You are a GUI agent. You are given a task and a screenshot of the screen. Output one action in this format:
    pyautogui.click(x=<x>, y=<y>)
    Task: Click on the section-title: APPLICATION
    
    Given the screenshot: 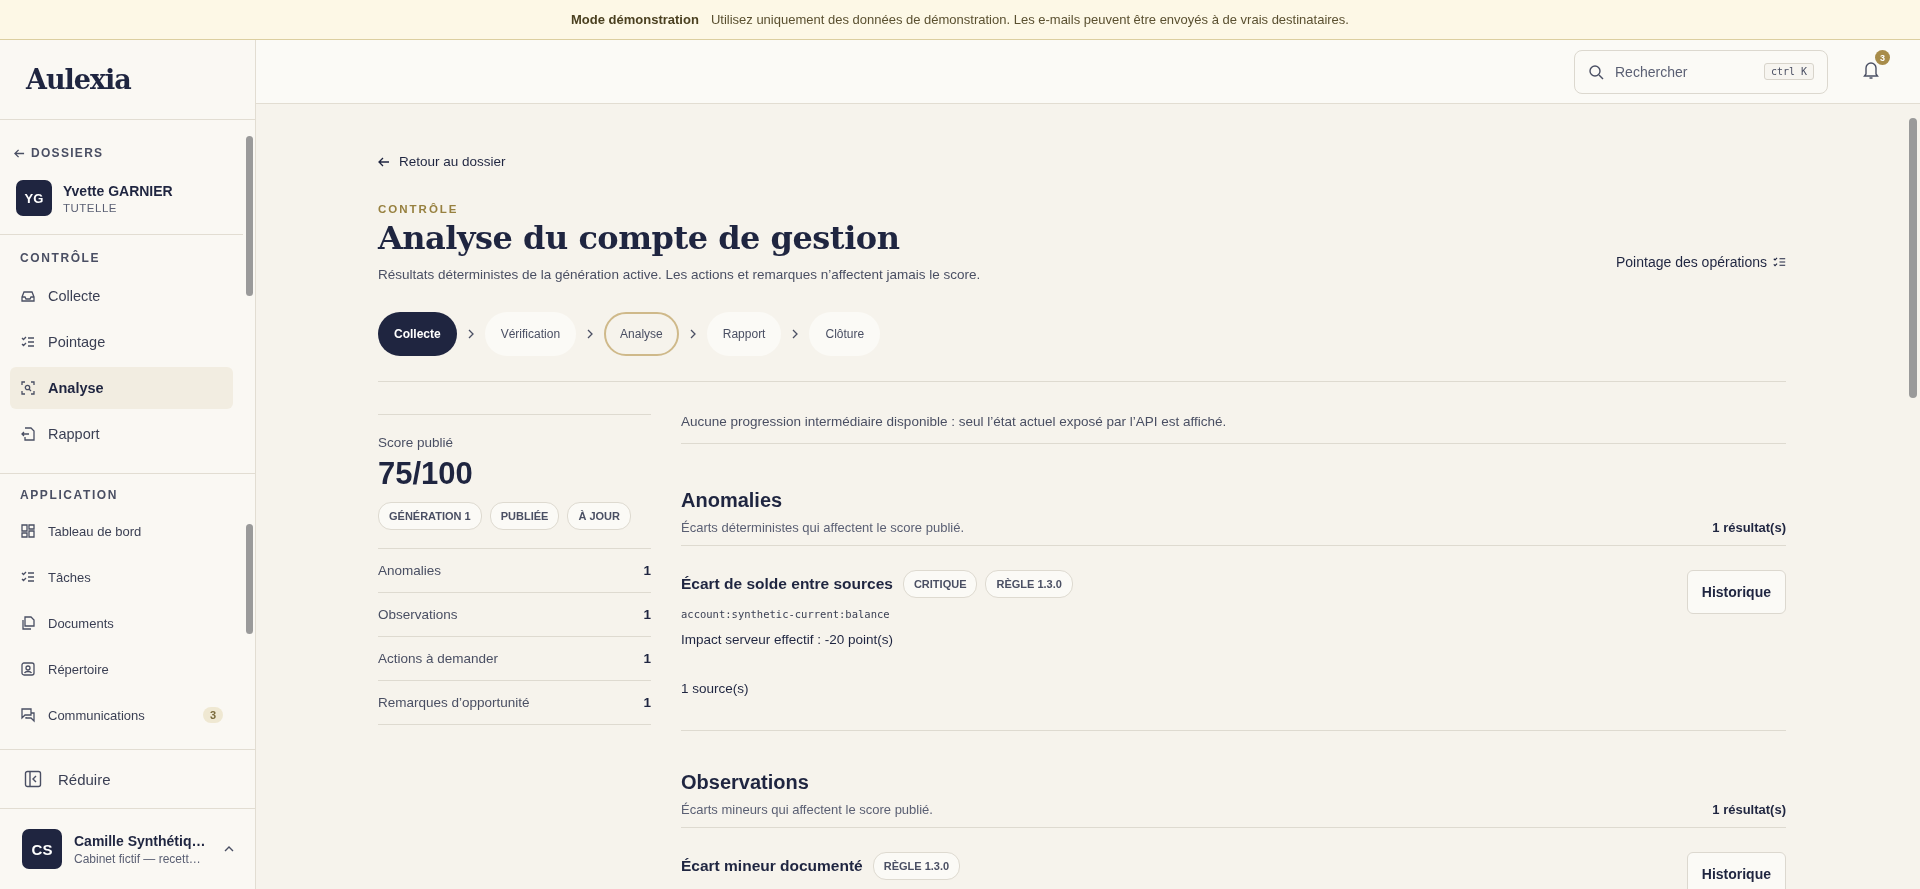 What is the action you would take?
    pyautogui.click(x=69, y=495)
    